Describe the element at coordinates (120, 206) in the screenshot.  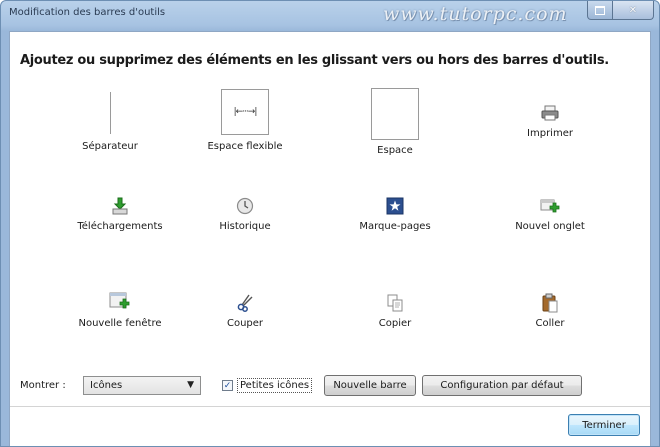
I see `download-icon` at that location.